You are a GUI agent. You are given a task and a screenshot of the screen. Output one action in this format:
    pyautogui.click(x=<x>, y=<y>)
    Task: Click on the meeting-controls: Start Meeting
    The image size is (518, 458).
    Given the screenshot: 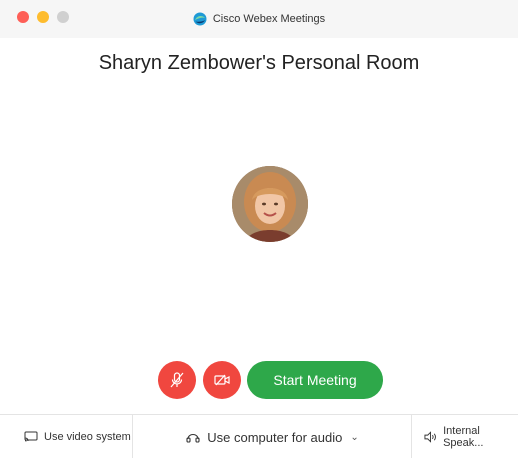 What is the action you would take?
    pyautogui.click(x=259, y=380)
    